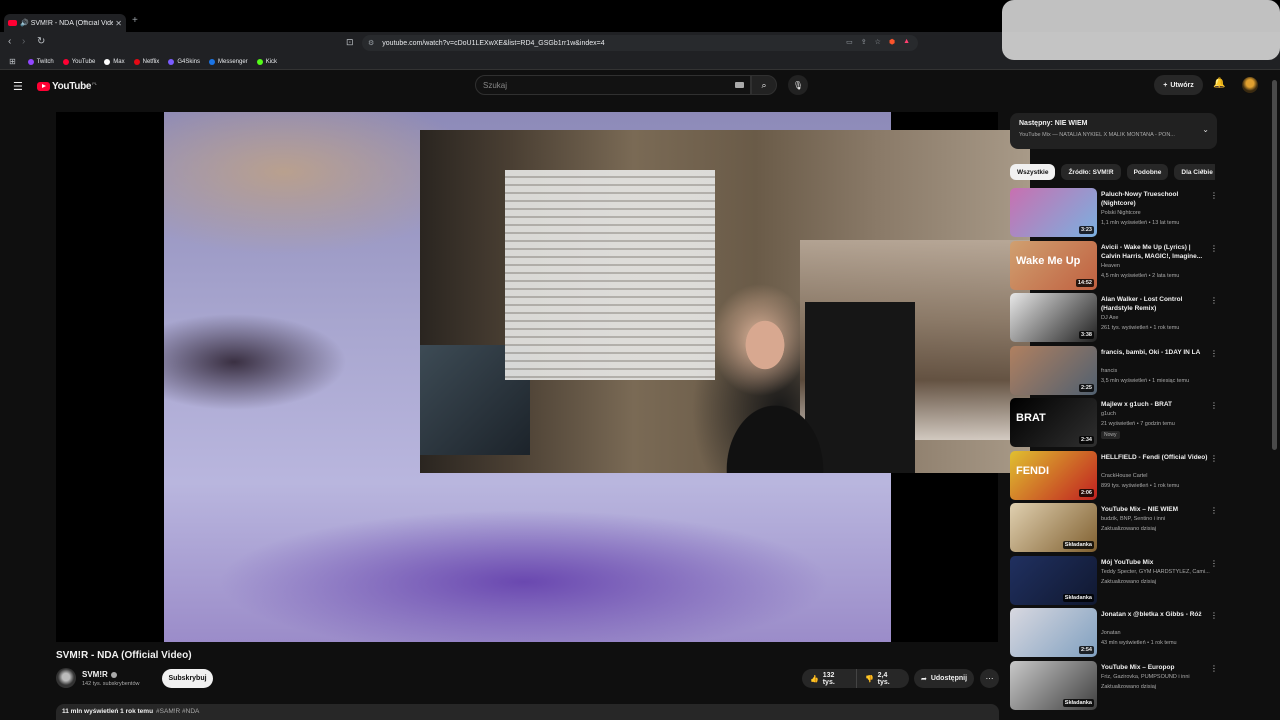 This screenshot has height=720, width=1280. What do you see at coordinates (228, 61) in the screenshot?
I see `bookmark-messenger: Messenger` at bounding box center [228, 61].